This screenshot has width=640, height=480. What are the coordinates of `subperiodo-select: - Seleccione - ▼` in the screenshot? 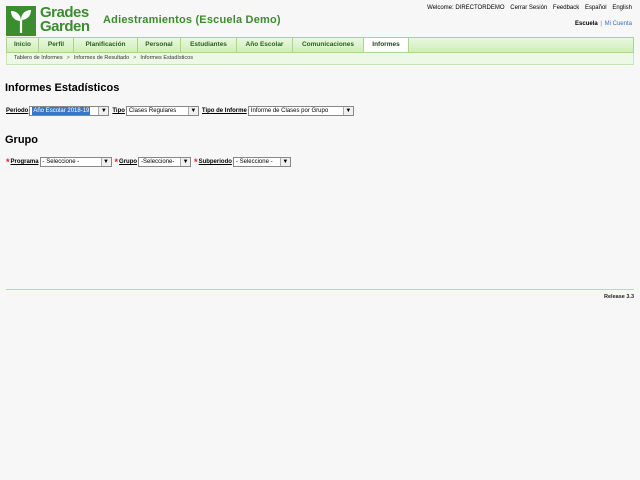 It's located at (261, 162).